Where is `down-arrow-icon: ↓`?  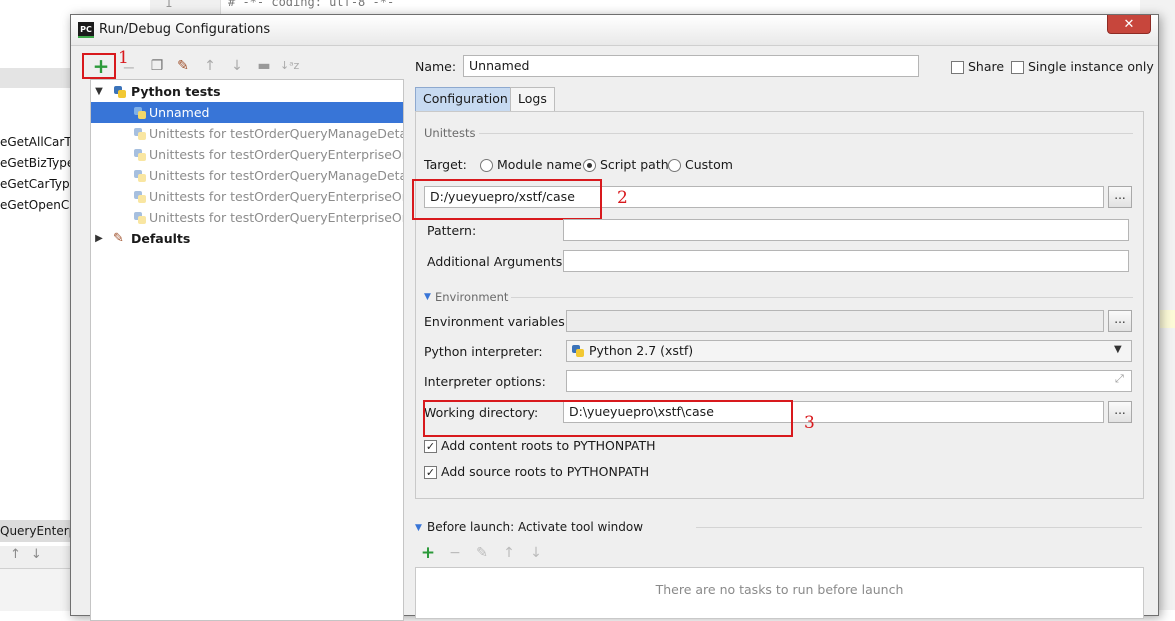
down-arrow-icon: ↓ is located at coordinates (36, 554).